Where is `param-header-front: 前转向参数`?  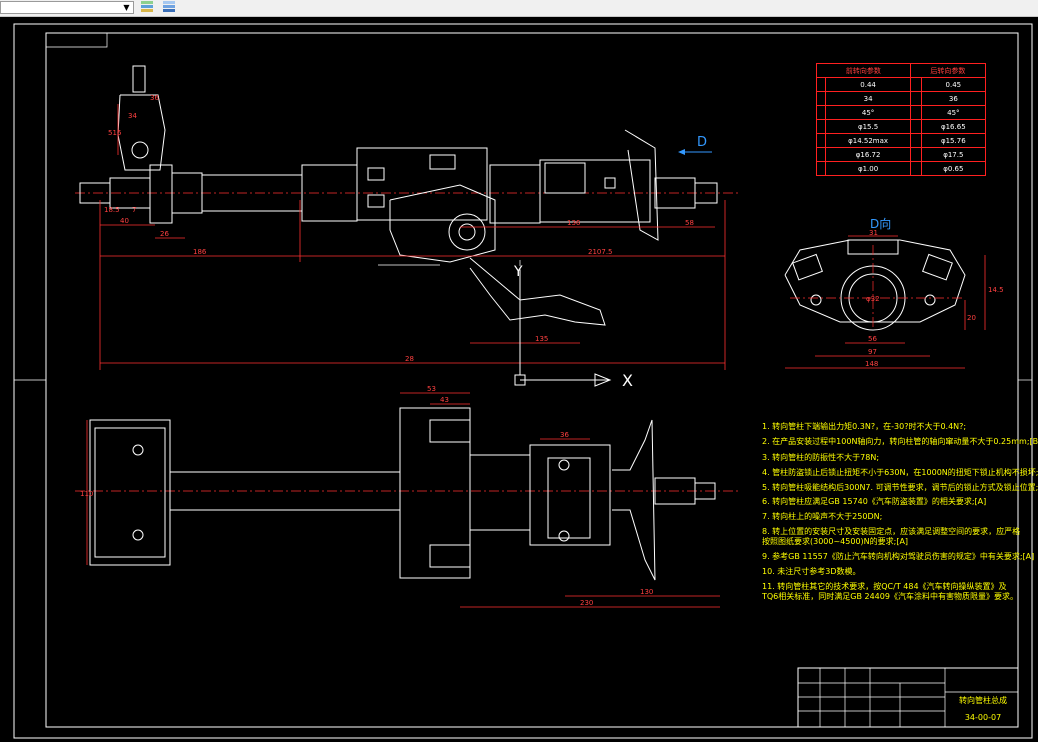
param-header-front: 前转向参数 is located at coordinates (863, 70).